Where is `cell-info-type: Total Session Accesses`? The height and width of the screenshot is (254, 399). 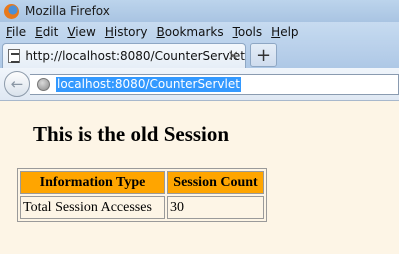 cell-info-type: Total Session Accesses is located at coordinates (92, 207).